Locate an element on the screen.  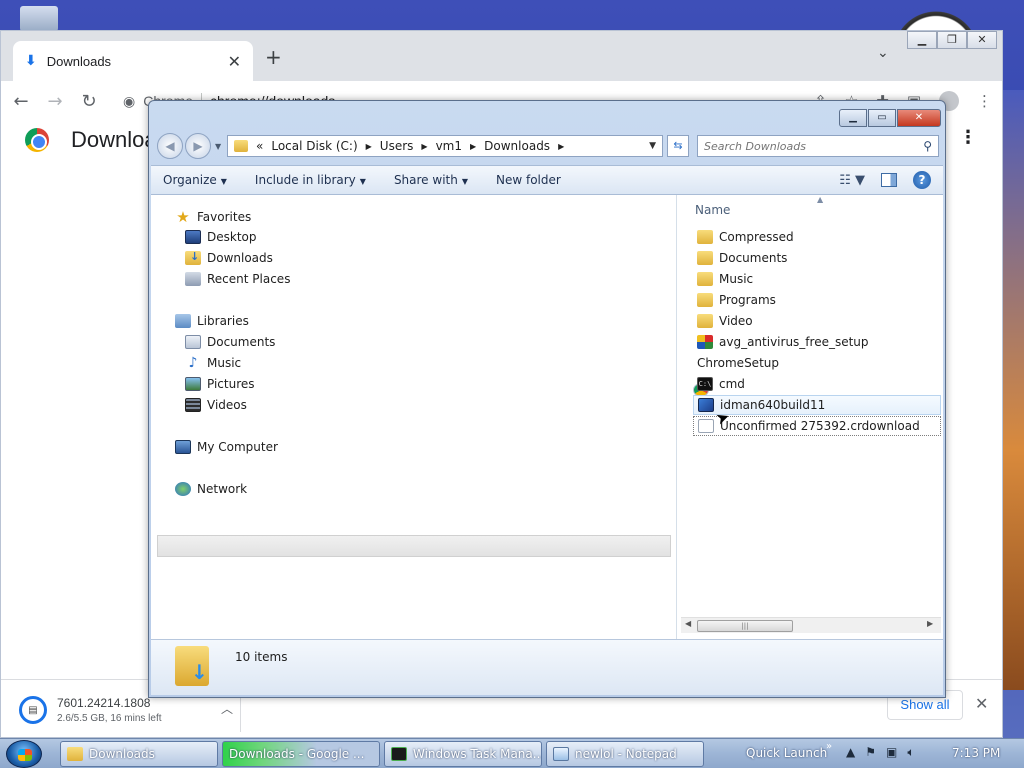
close-shelf-icon: ✕ is located at coordinates (981, 703).